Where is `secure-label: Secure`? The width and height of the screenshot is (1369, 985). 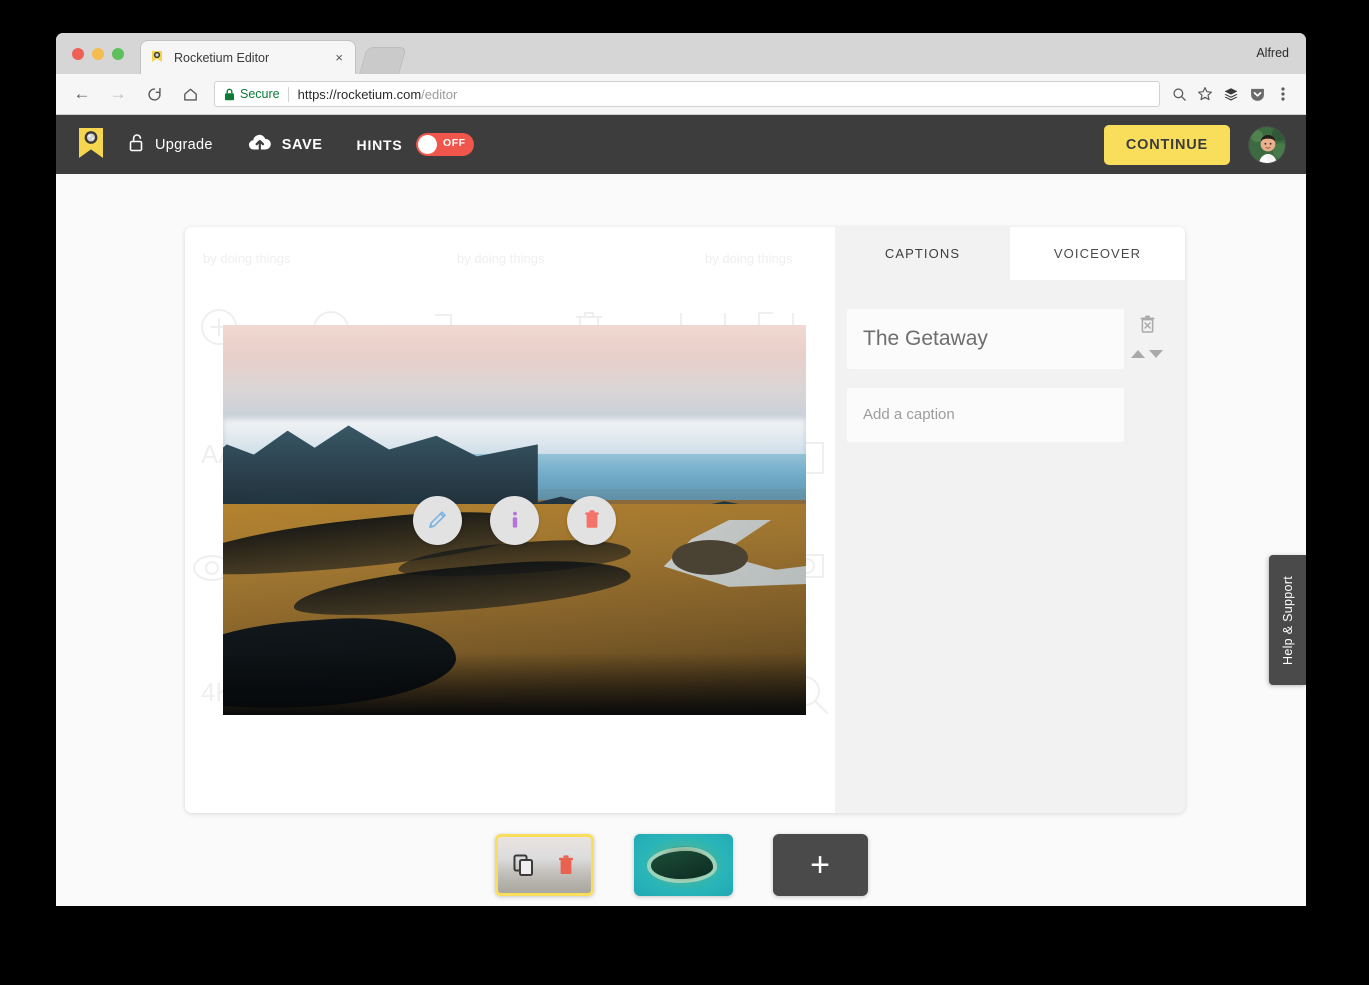
secure-label: Secure is located at coordinates (260, 94).